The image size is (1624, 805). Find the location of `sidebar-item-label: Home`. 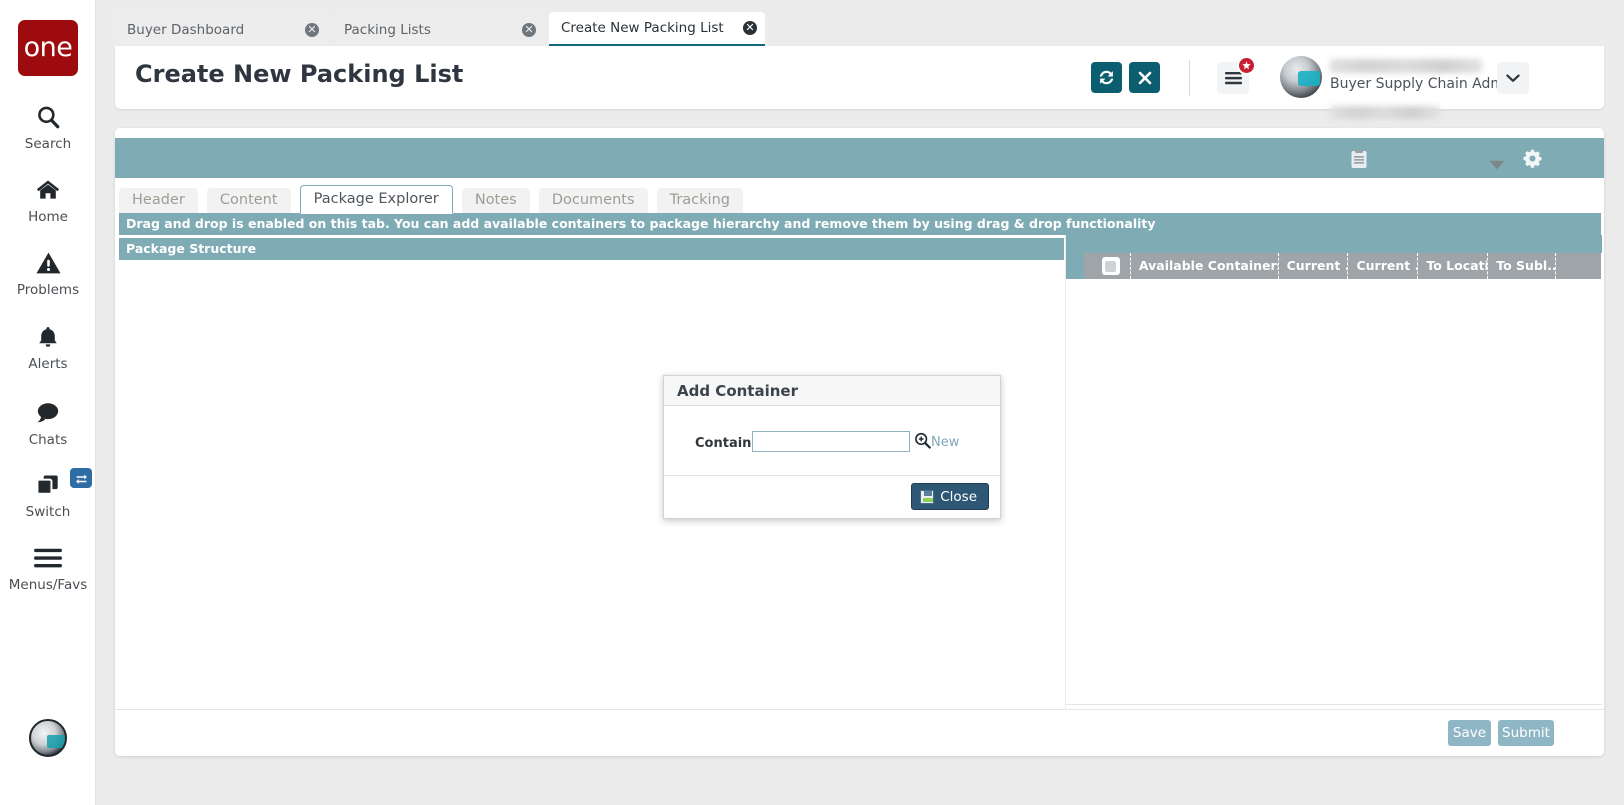

sidebar-item-label: Home is located at coordinates (48, 217).